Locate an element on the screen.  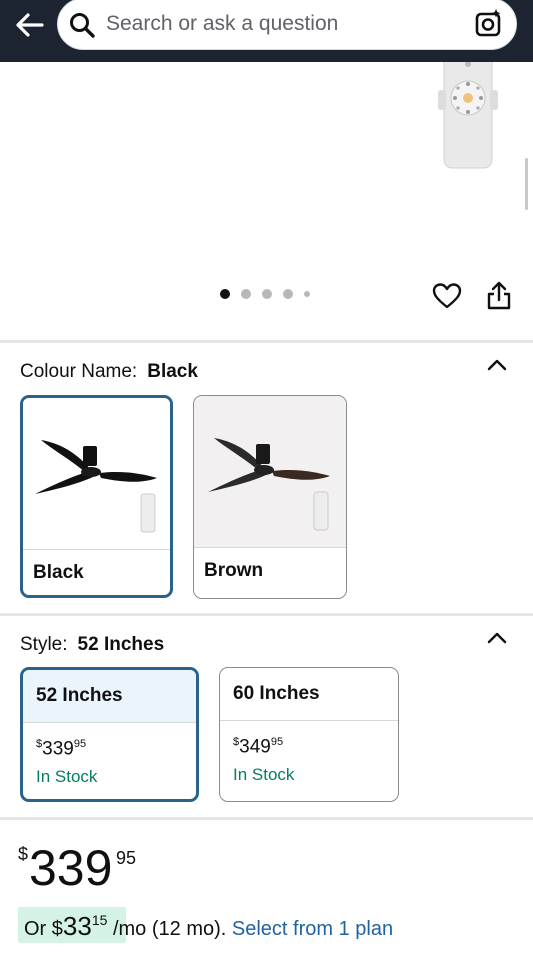
back-button is located at coordinates (30, 25).